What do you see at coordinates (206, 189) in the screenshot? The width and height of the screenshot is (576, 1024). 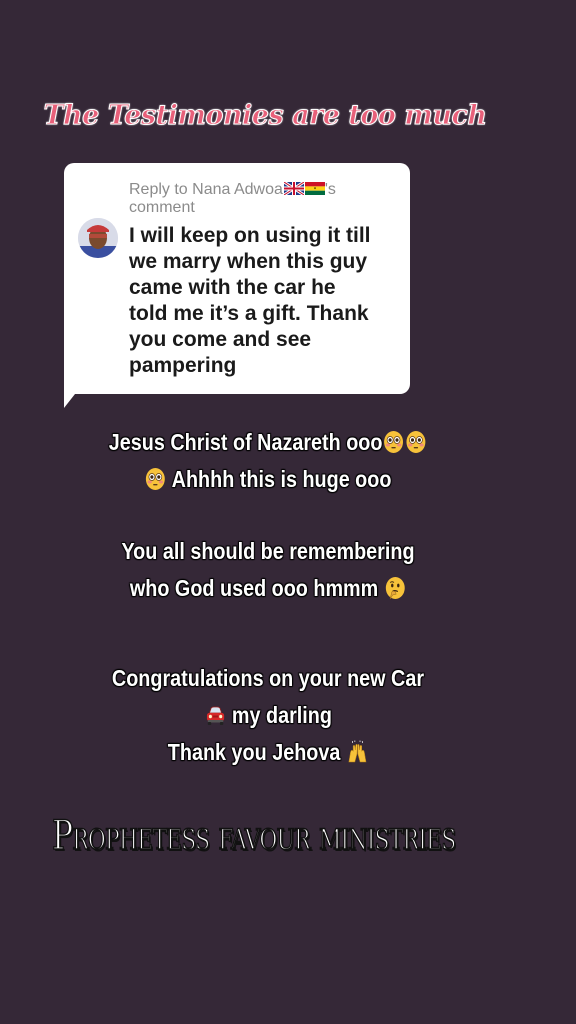 I see `reply-to-label: Reply to Nana Adwoa` at bounding box center [206, 189].